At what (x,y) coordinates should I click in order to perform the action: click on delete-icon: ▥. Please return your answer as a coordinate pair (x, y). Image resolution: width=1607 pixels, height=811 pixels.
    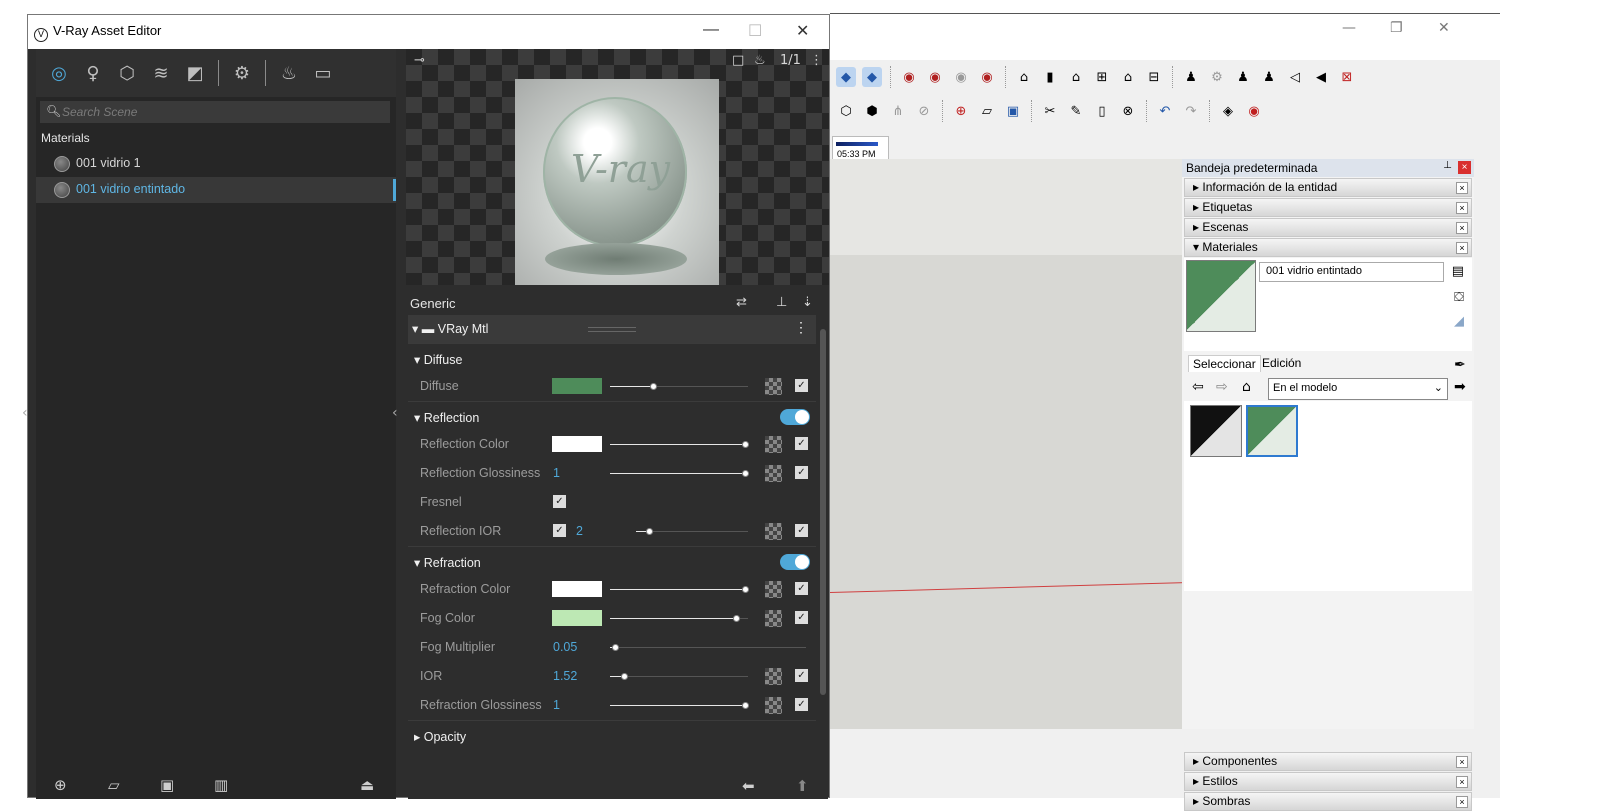
    Looking at the image, I should click on (221, 785).